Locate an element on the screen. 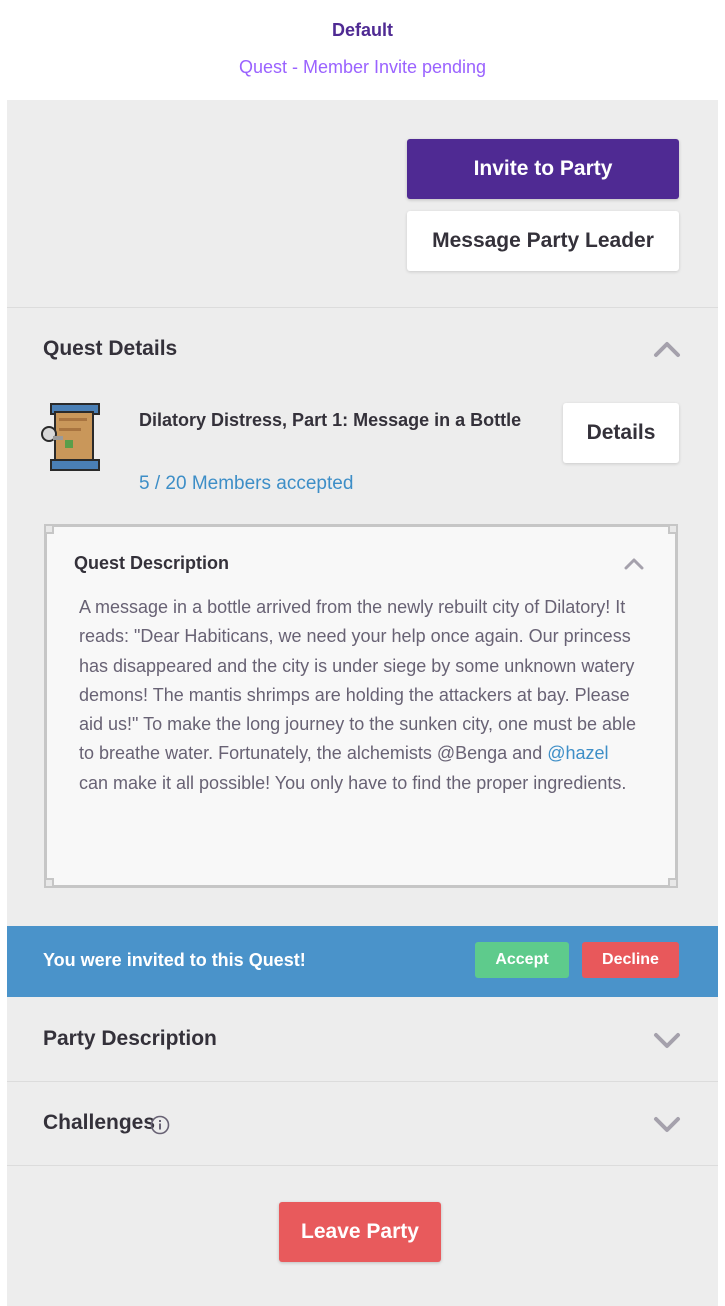  quest-details-title: Quest Details is located at coordinates (110, 348).